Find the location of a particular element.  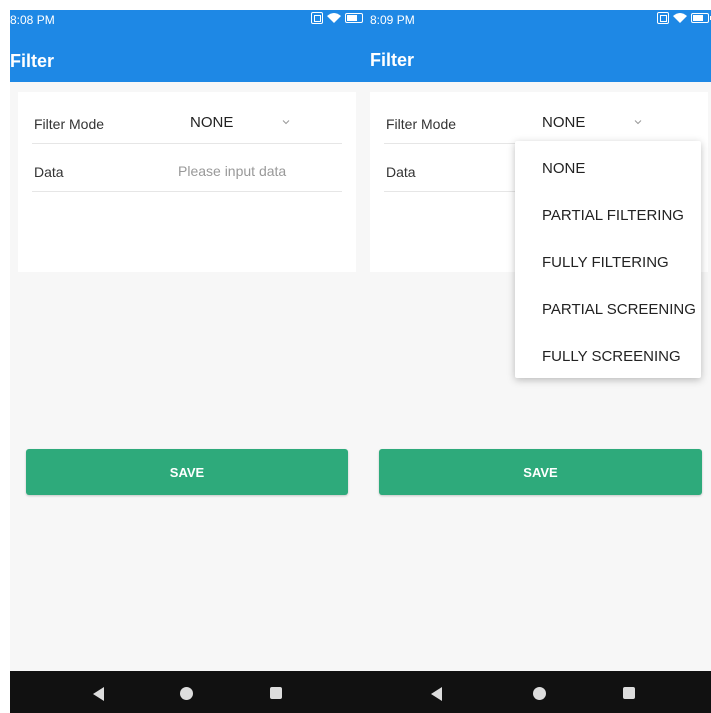

filter-form: Filter Mode NONE Data is located at coordinates (187, 182).